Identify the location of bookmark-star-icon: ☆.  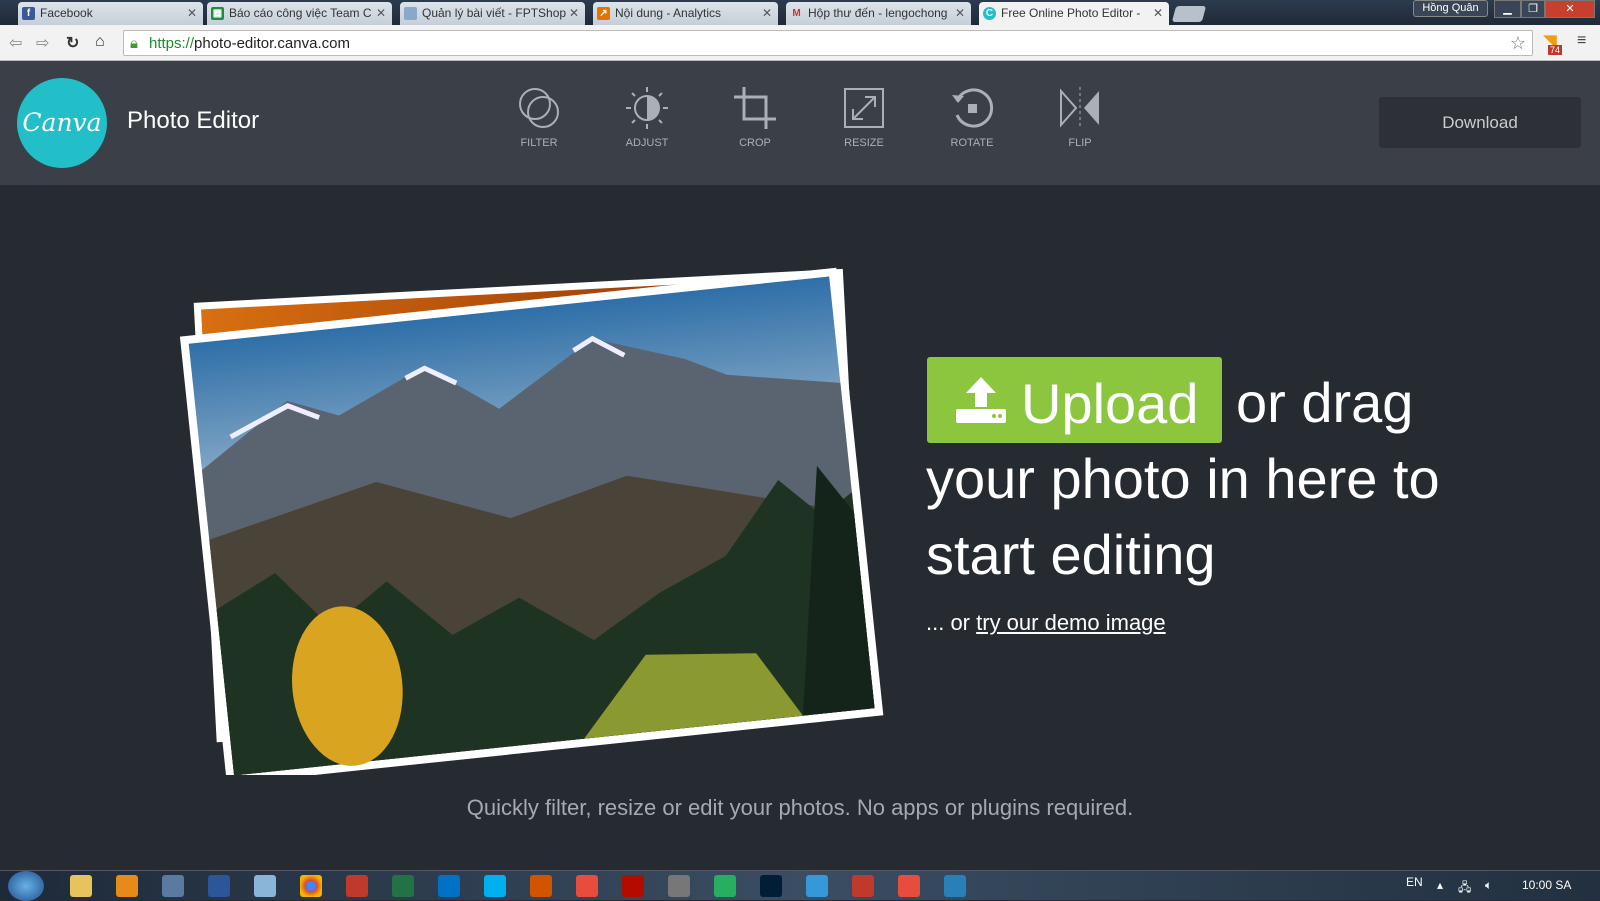
(1518, 43).